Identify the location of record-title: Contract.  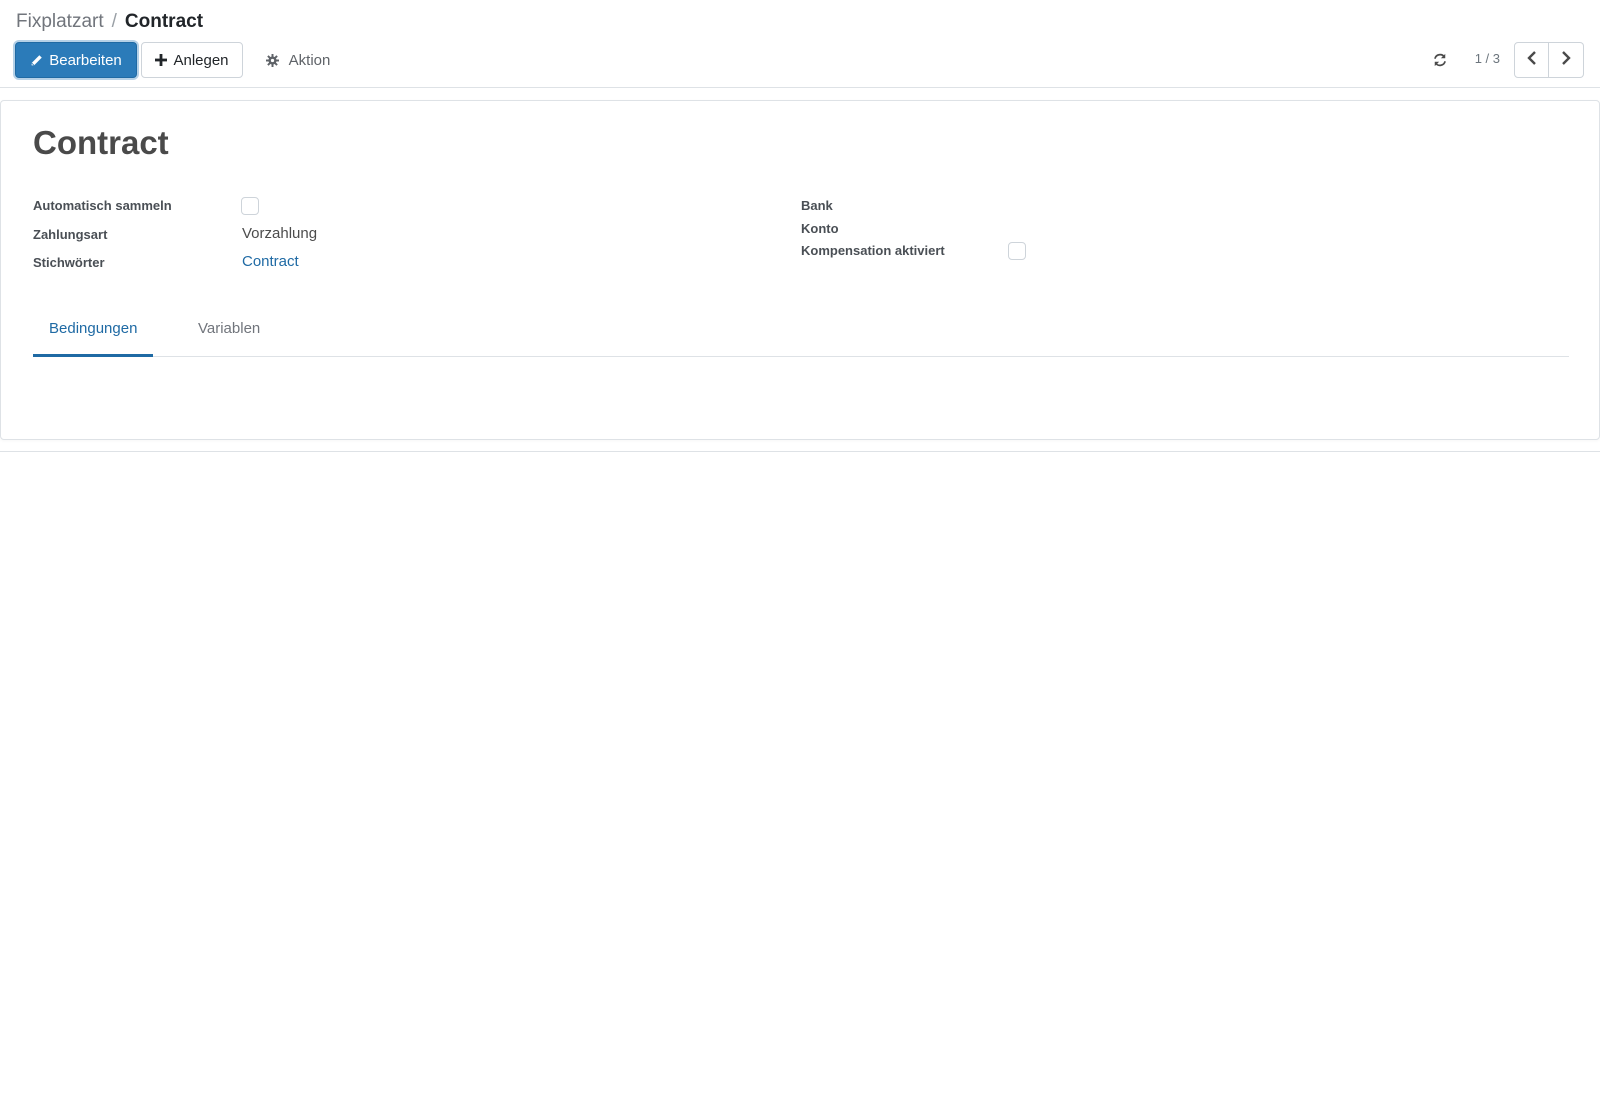
(101, 142).